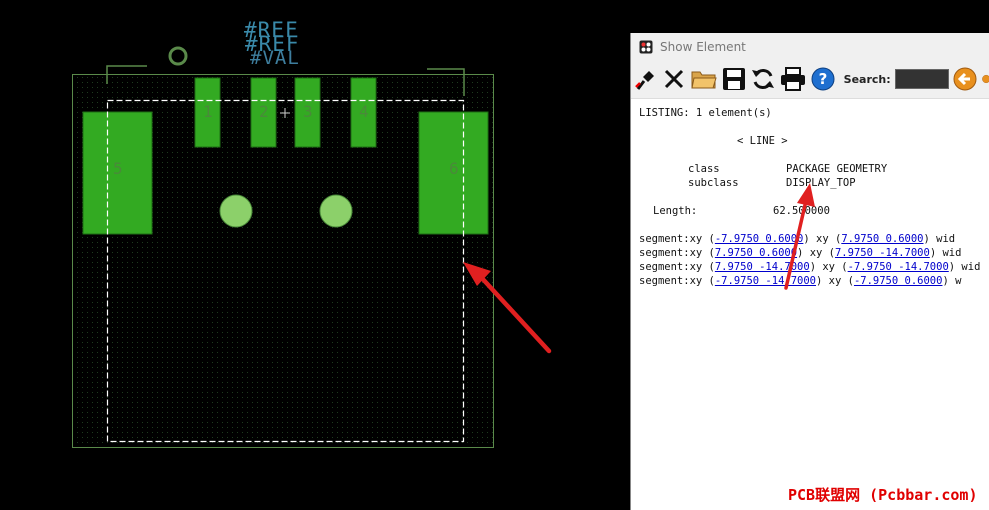  I want to click on pad-2-label: 2, so click(264, 111).